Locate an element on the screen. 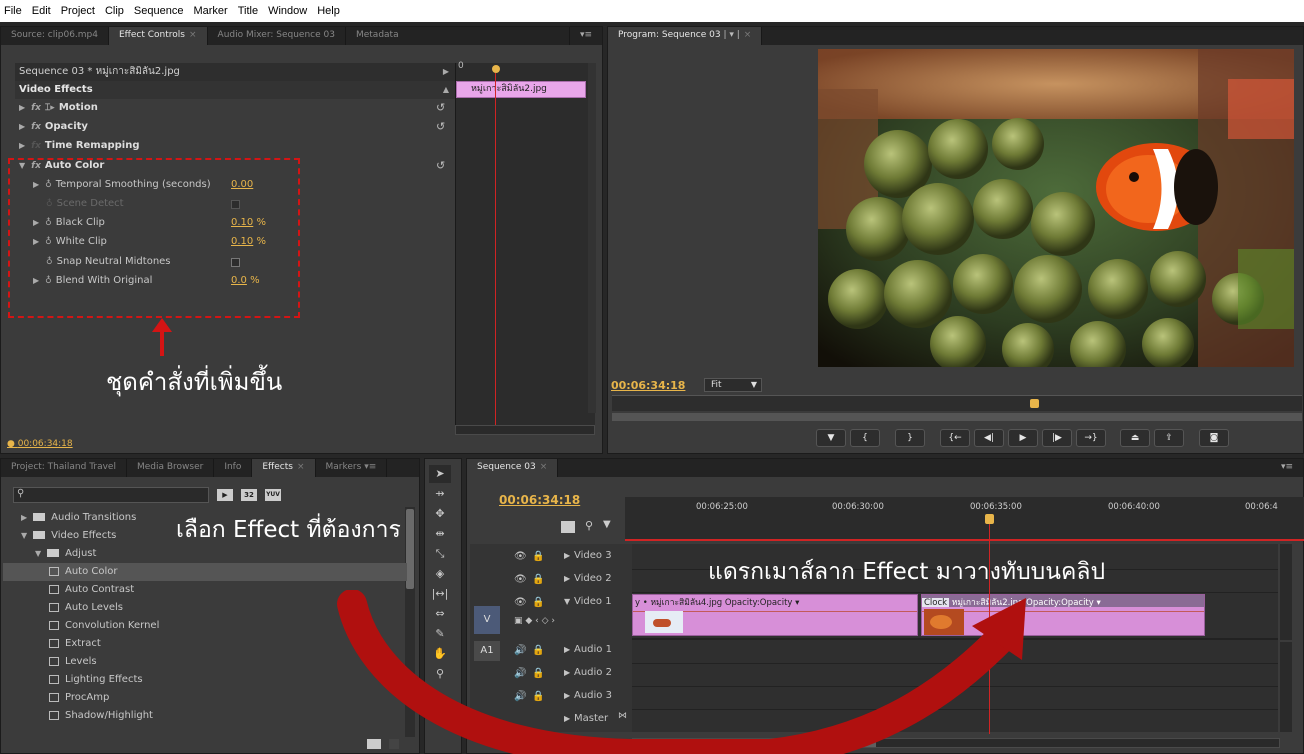  menu-help: Help is located at coordinates (328, 11).